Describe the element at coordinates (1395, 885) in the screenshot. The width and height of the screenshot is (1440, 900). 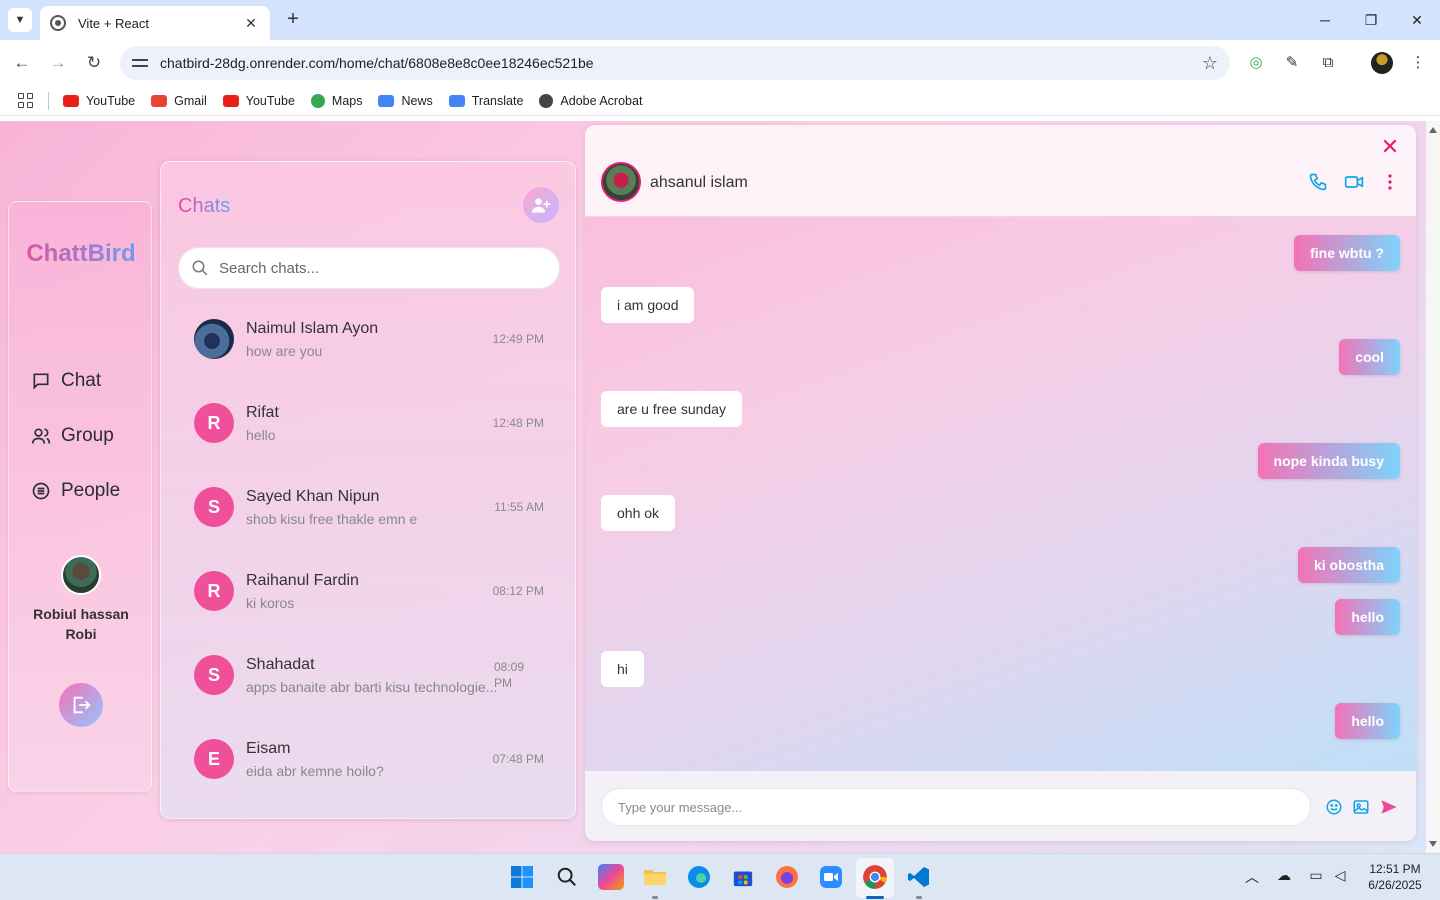
I see `clock-date: 6/26/2025` at that location.